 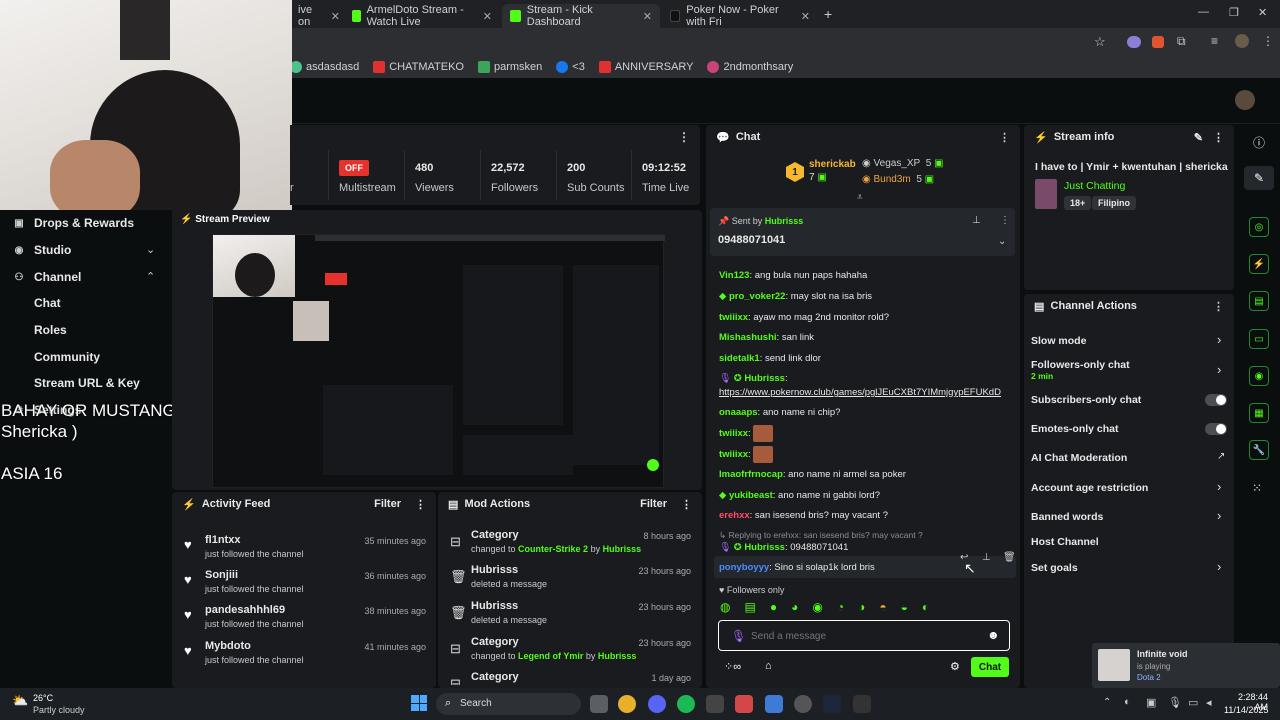 I want to click on sidebar-item-stream-url: Stream URL & Key, so click(x=87, y=383).